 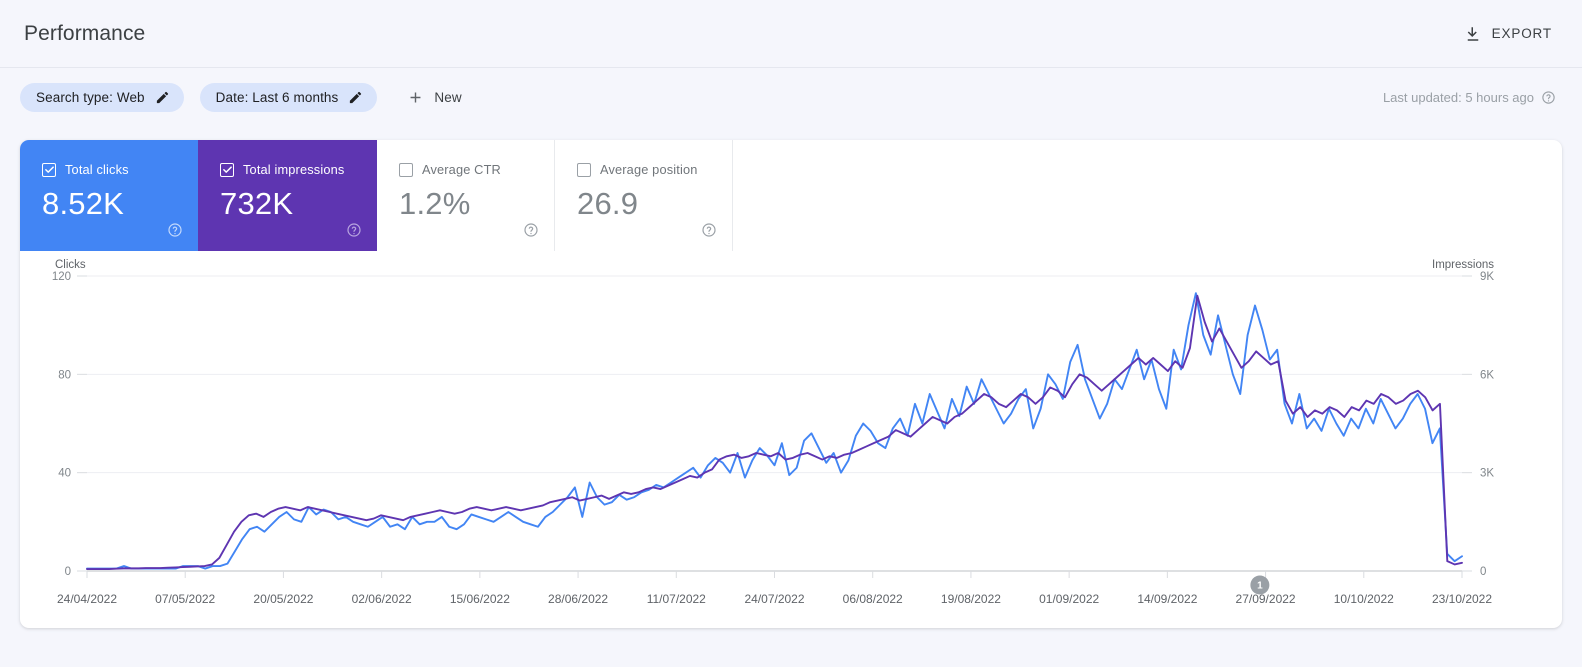 I want to click on x-tick-label: 06/08/2022, so click(x=873, y=599).